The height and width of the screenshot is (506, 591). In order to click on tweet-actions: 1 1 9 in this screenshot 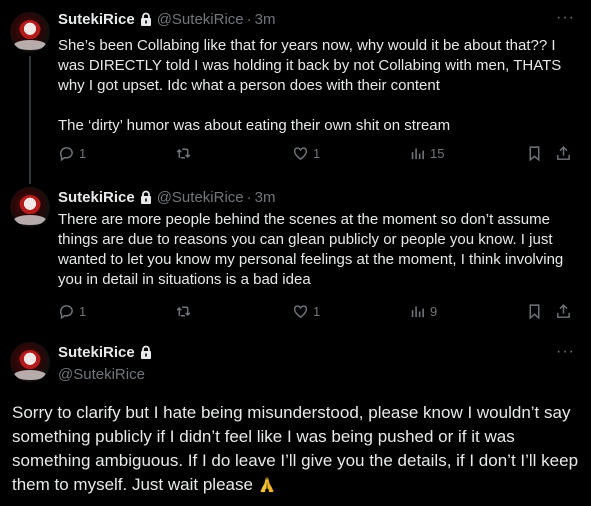, I will do `click(318, 313)`.